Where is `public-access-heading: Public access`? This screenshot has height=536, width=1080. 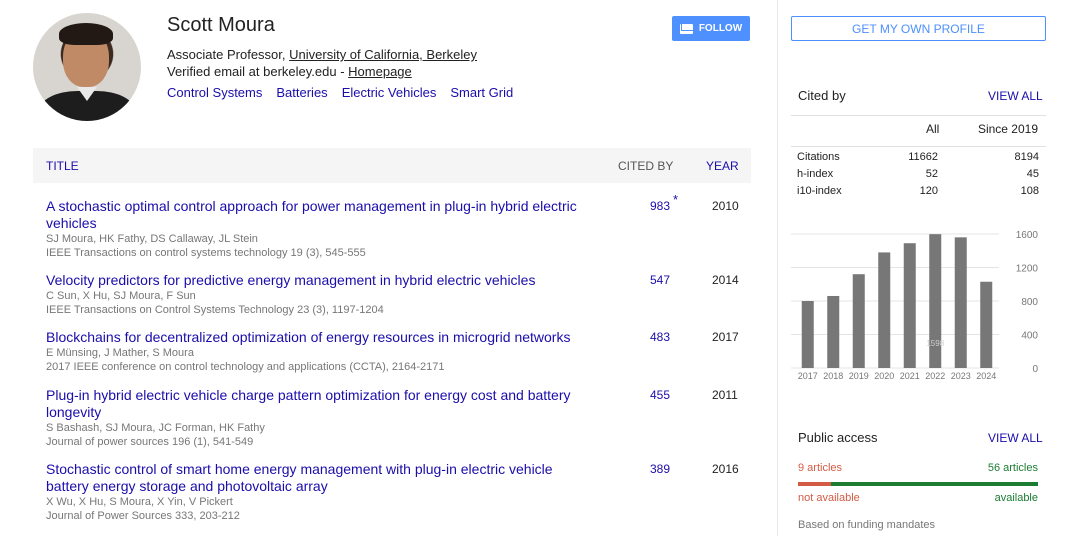 public-access-heading: Public access is located at coordinates (838, 437).